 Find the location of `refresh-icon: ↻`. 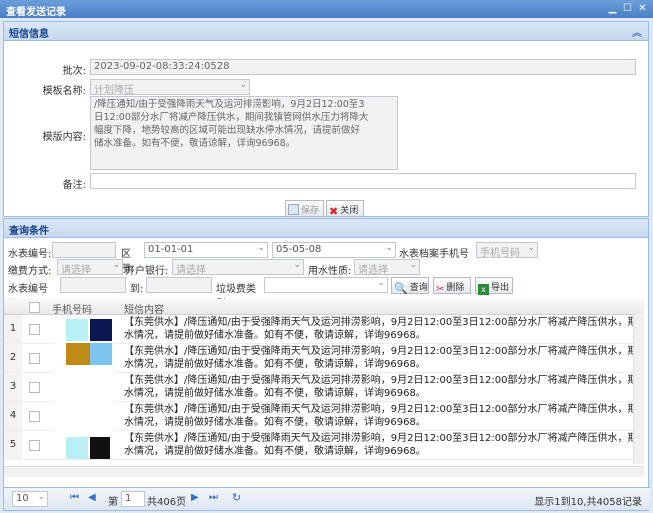

refresh-icon: ↻ is located at coordinates (236, 497).